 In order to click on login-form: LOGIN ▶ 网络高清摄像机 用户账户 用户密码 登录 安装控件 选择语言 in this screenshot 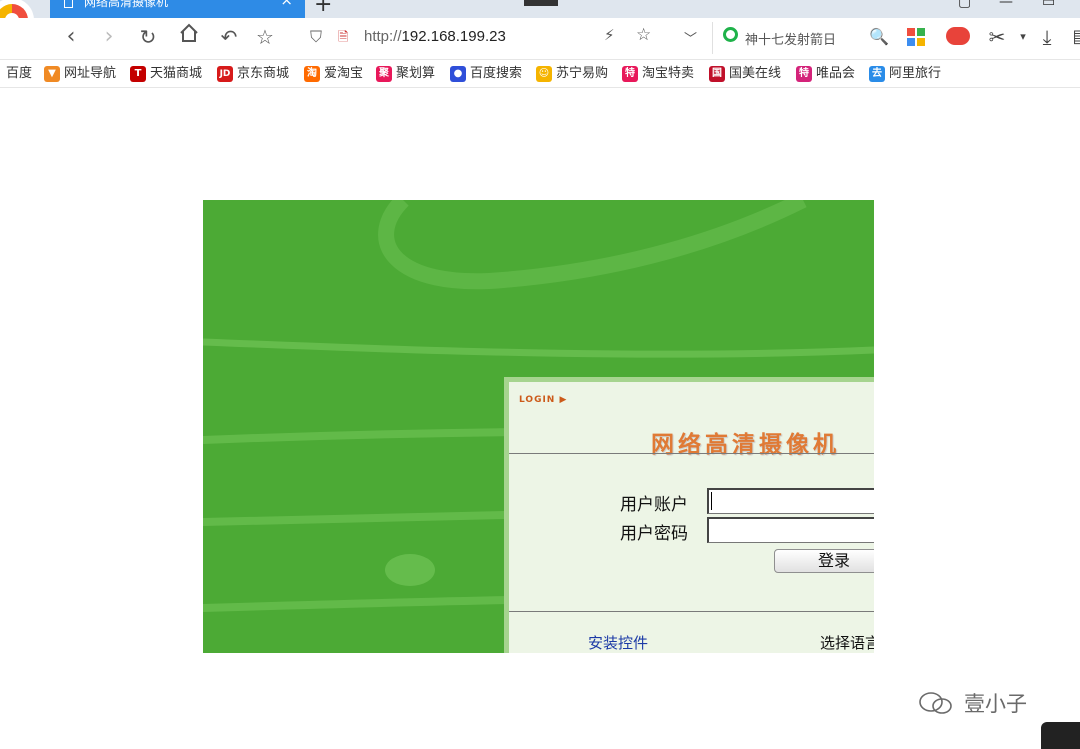, I will do `click(689, 515)`.